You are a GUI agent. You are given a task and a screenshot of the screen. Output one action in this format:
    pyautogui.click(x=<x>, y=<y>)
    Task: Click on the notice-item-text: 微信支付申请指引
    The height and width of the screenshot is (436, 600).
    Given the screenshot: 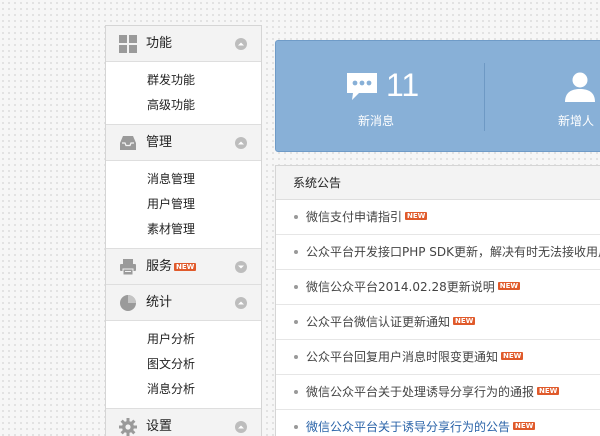 What is the action you would take?
    pyautogui.click(x=354, y=217)
    